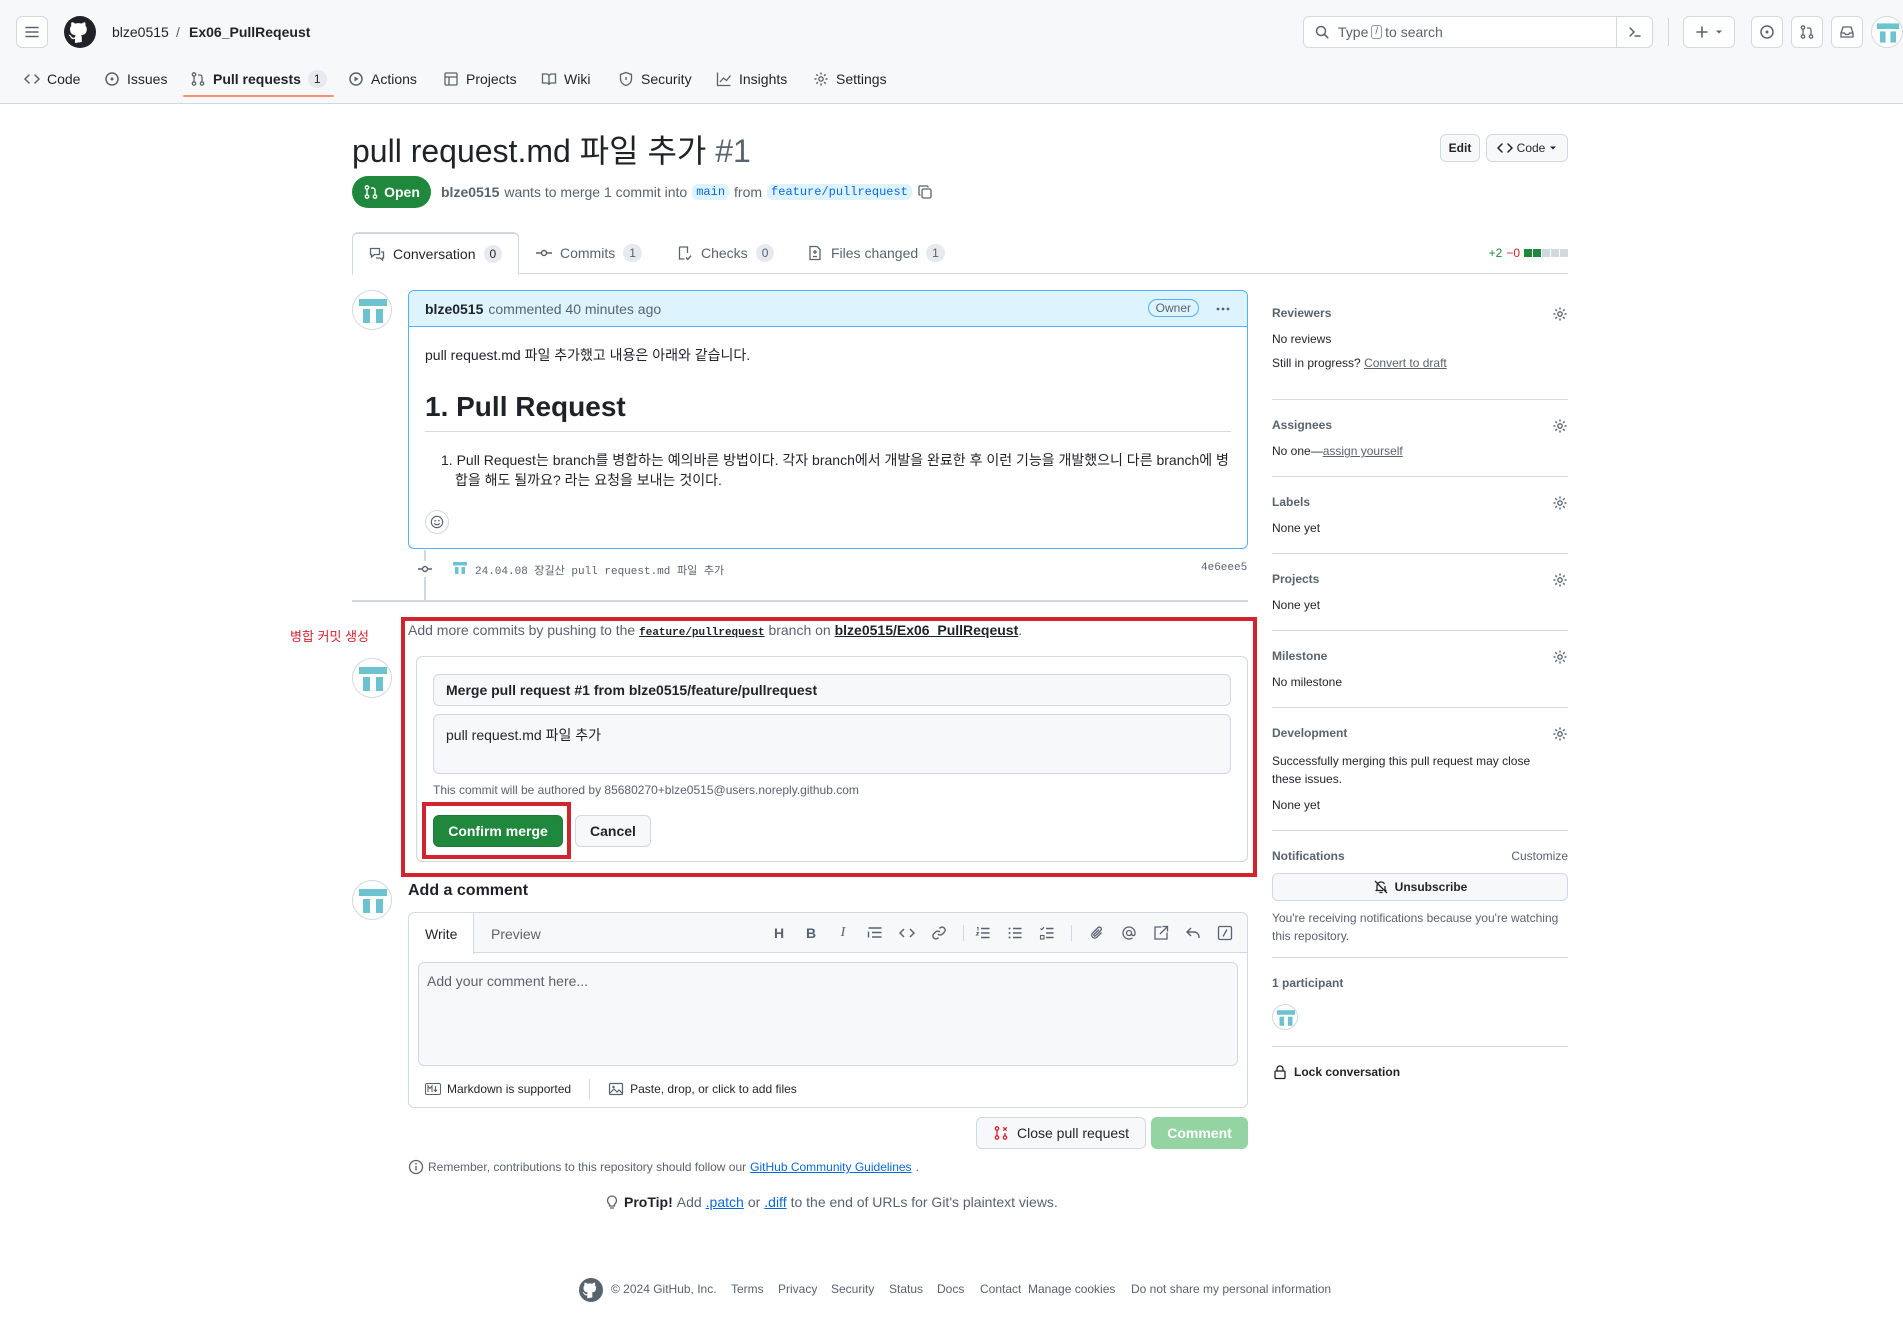  Describe the element at coordinates (613, 831) in the screenshot. I see `cancel-merge-button: Cancel` at that location.